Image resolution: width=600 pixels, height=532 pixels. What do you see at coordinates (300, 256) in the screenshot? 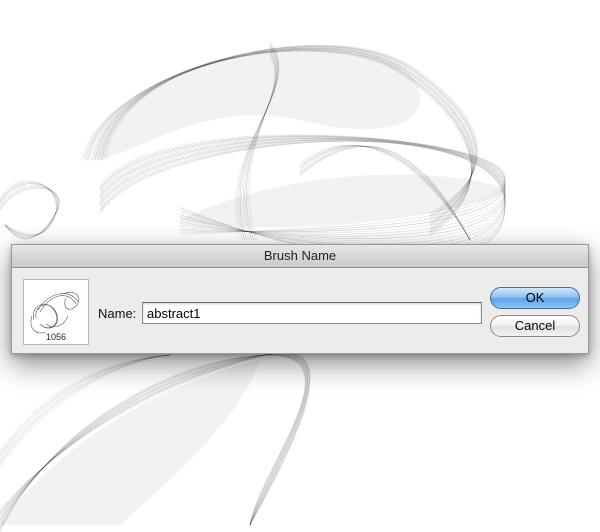
I see `dialog-title: Brush Name` at bounding box center [300, 256].